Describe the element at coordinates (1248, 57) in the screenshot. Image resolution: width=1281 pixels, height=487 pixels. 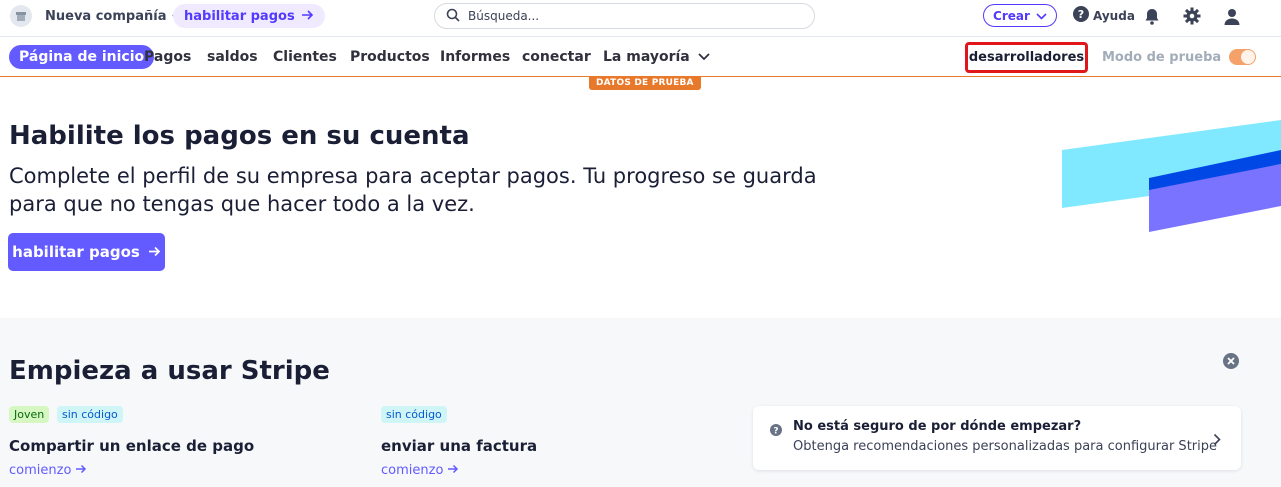
I see `toggle-knob` at that location.